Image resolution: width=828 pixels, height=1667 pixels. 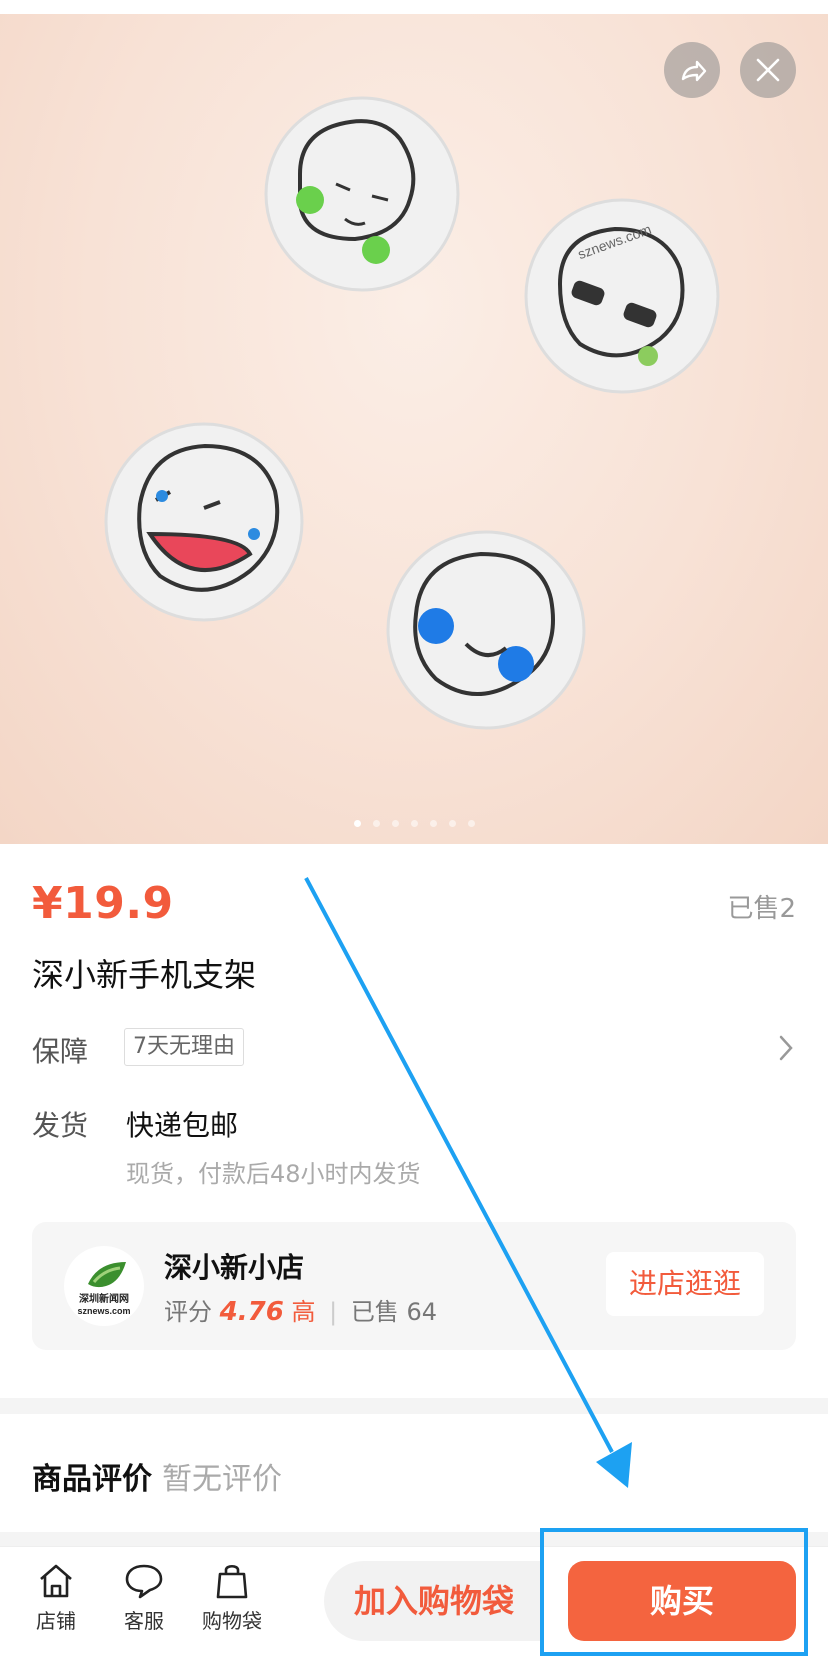 I want to click on nav-shop: 店铺, so click(x=56, y=1597).